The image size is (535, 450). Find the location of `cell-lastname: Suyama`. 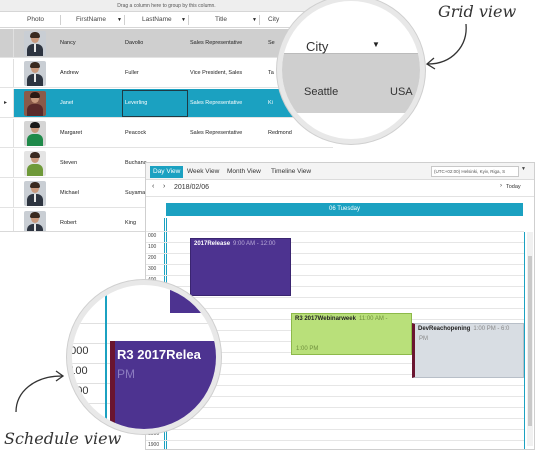

cell-lastname: Suyama is located at coordinates (135, 193).